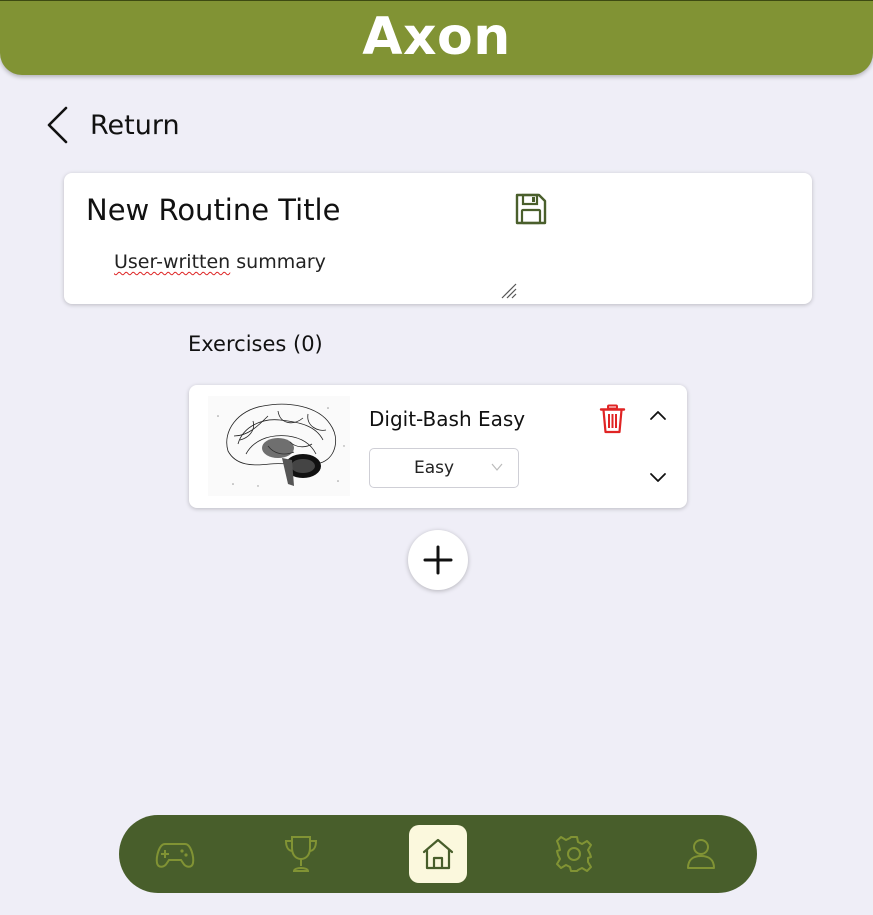  I want to click on return-label: Return, so click(135, 125).